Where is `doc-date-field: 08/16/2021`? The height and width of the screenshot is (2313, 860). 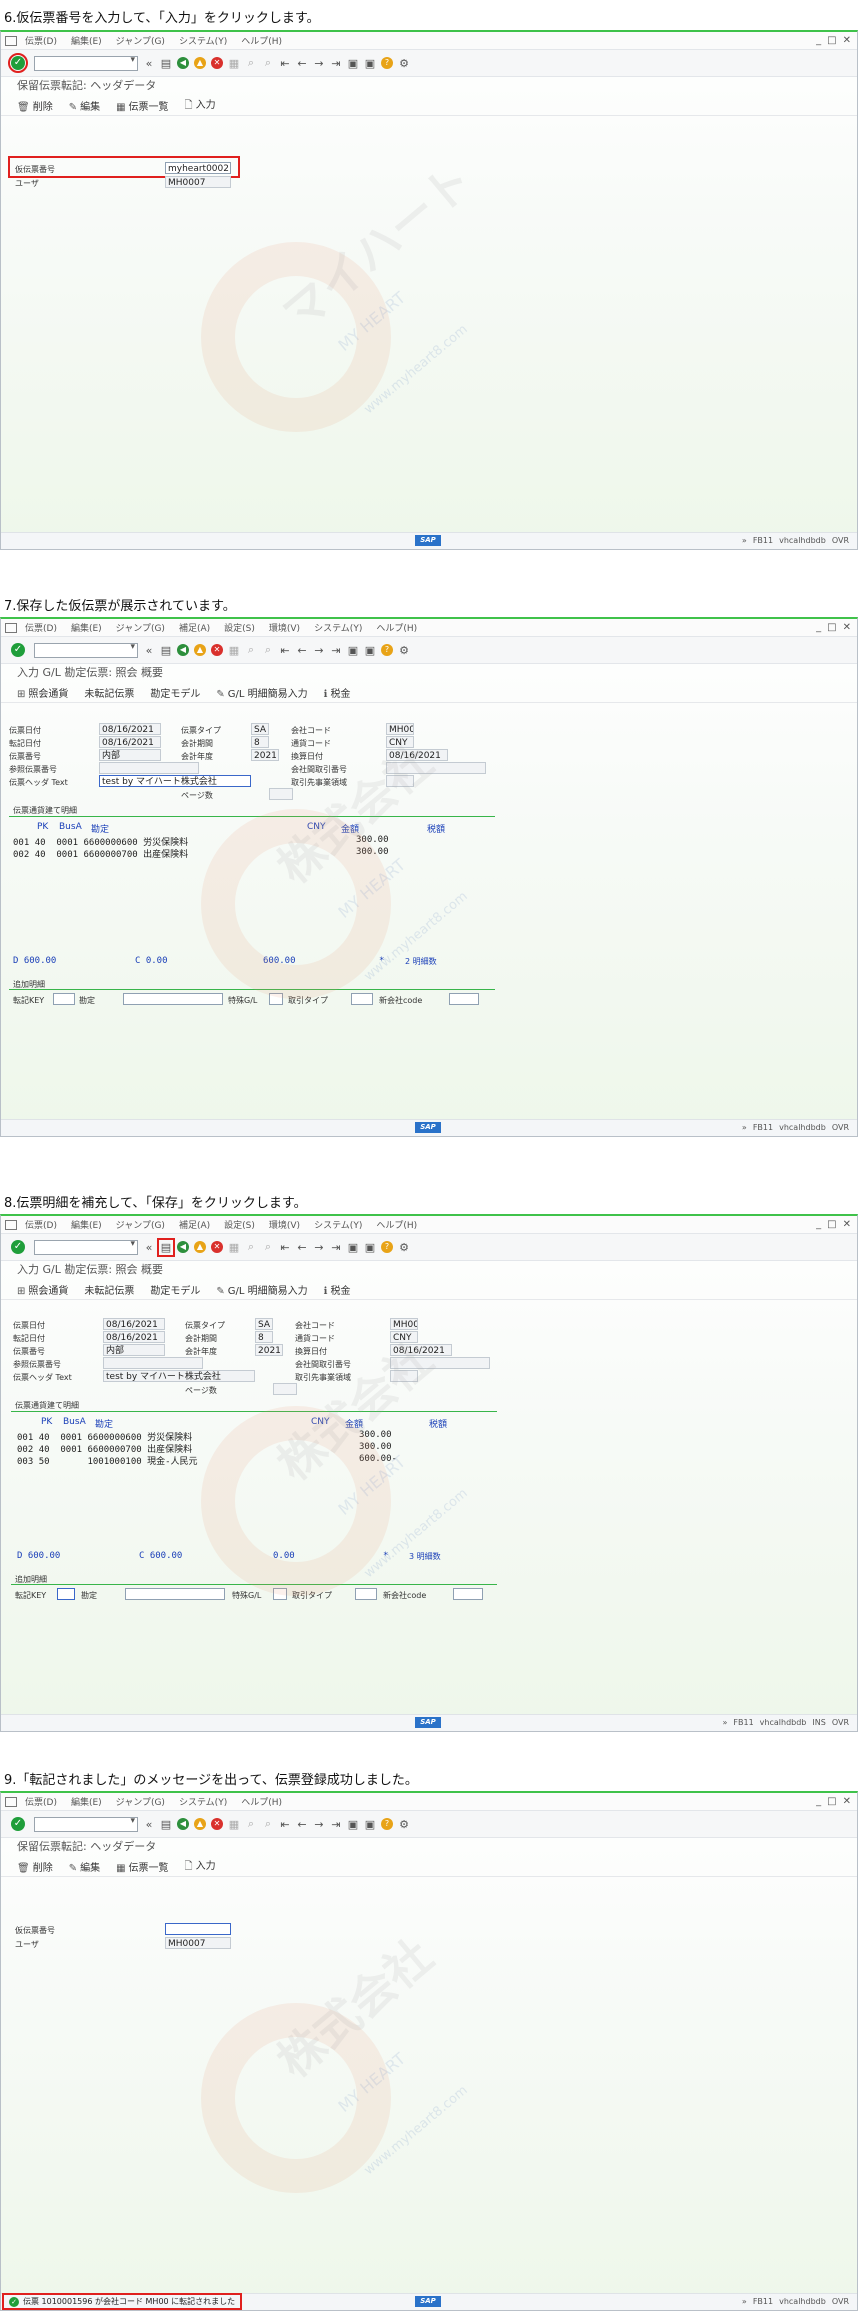 doc-date-field: 08/16/2021 is located at coordinates (130, 729).